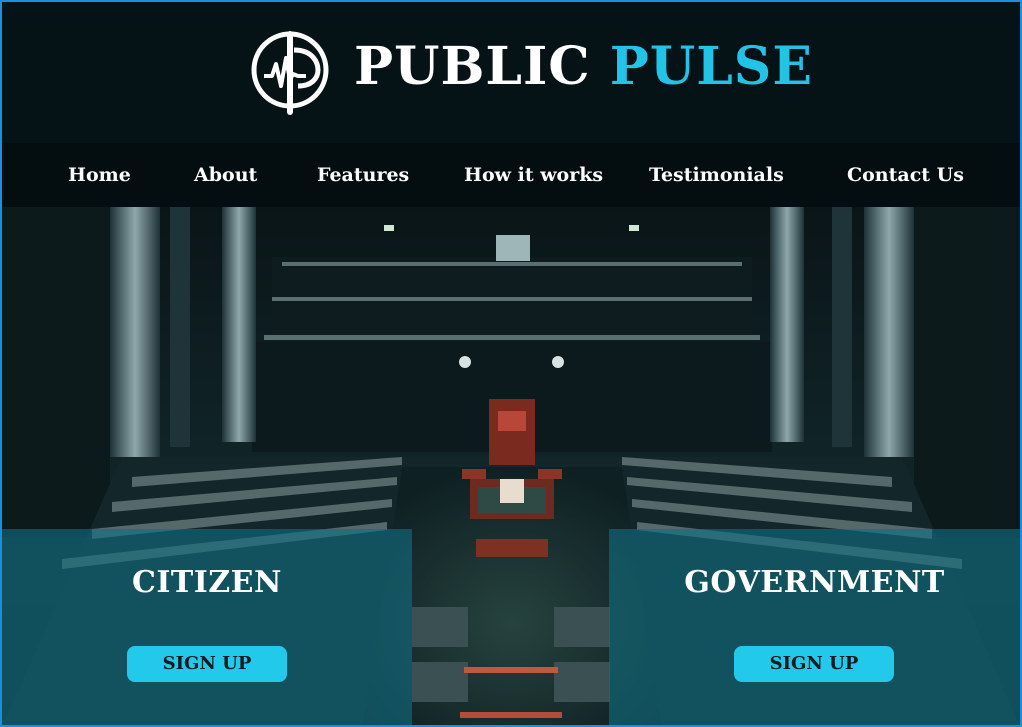 Image resolution: width=1022 pixels, height=727 pixels. Describe the element at coordinates (716, 175) in the screenshot. I see `nav-item-testimonials: Testimonials` at that location.